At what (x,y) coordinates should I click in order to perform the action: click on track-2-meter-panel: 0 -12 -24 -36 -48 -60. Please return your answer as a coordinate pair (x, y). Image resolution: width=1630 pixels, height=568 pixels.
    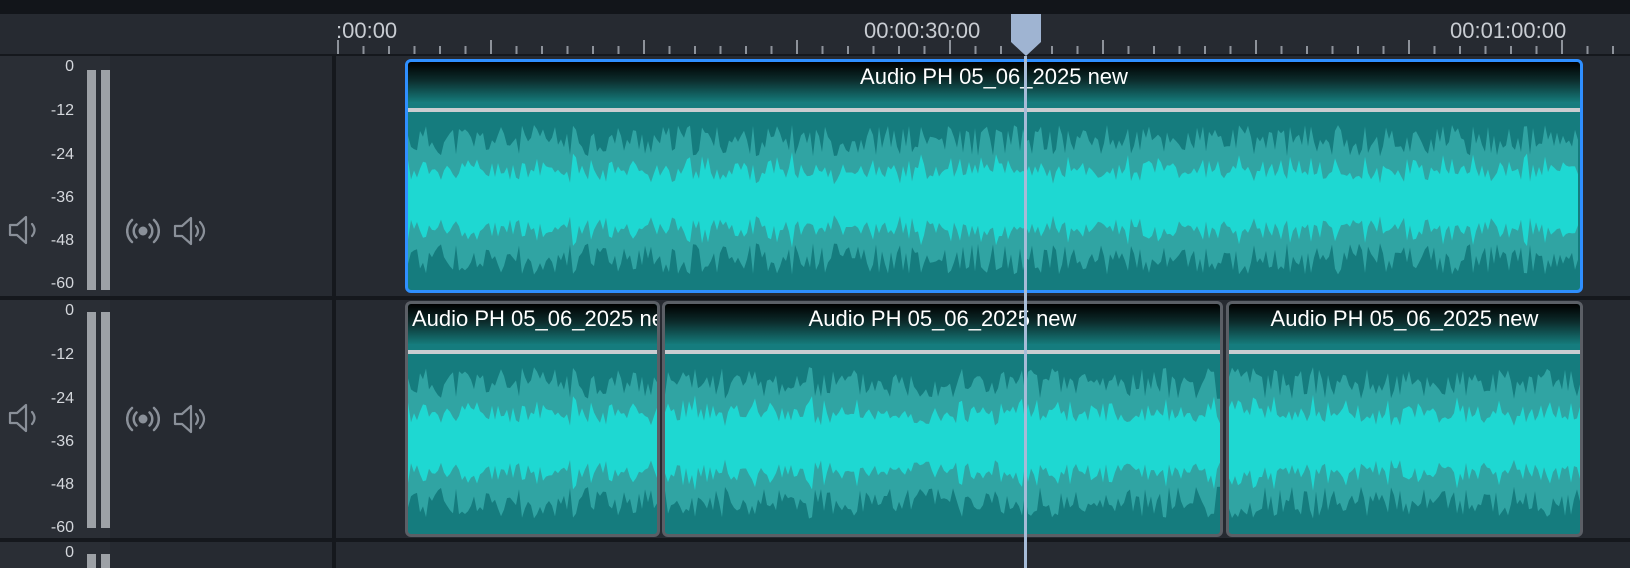
    Looking at the image, I should click on (55, 419).